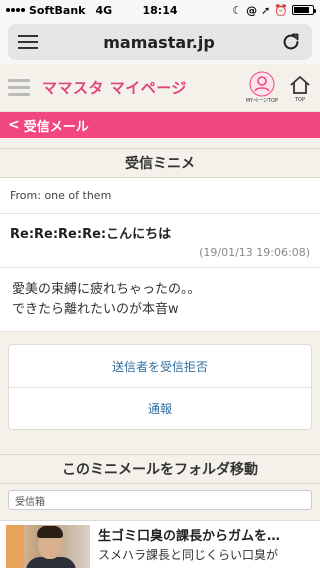 Image resolution: width=320 pixels, height=568 pixels. What do you see at coordinates (291, 42) in the screenshot?
I see `reload-icon` at bounding box center [291, 42].